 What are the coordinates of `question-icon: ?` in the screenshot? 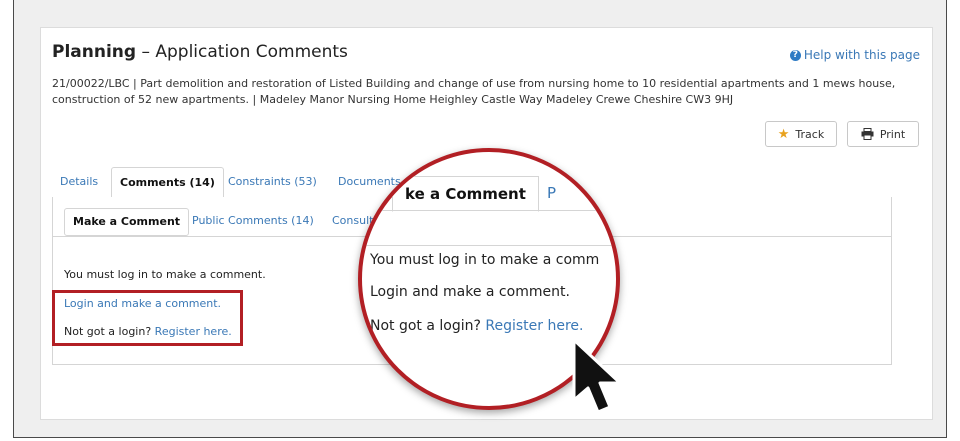 It's located at (795, 55).